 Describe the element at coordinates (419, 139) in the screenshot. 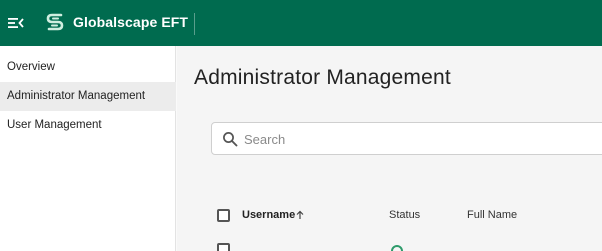

I see `search-input` at that location.